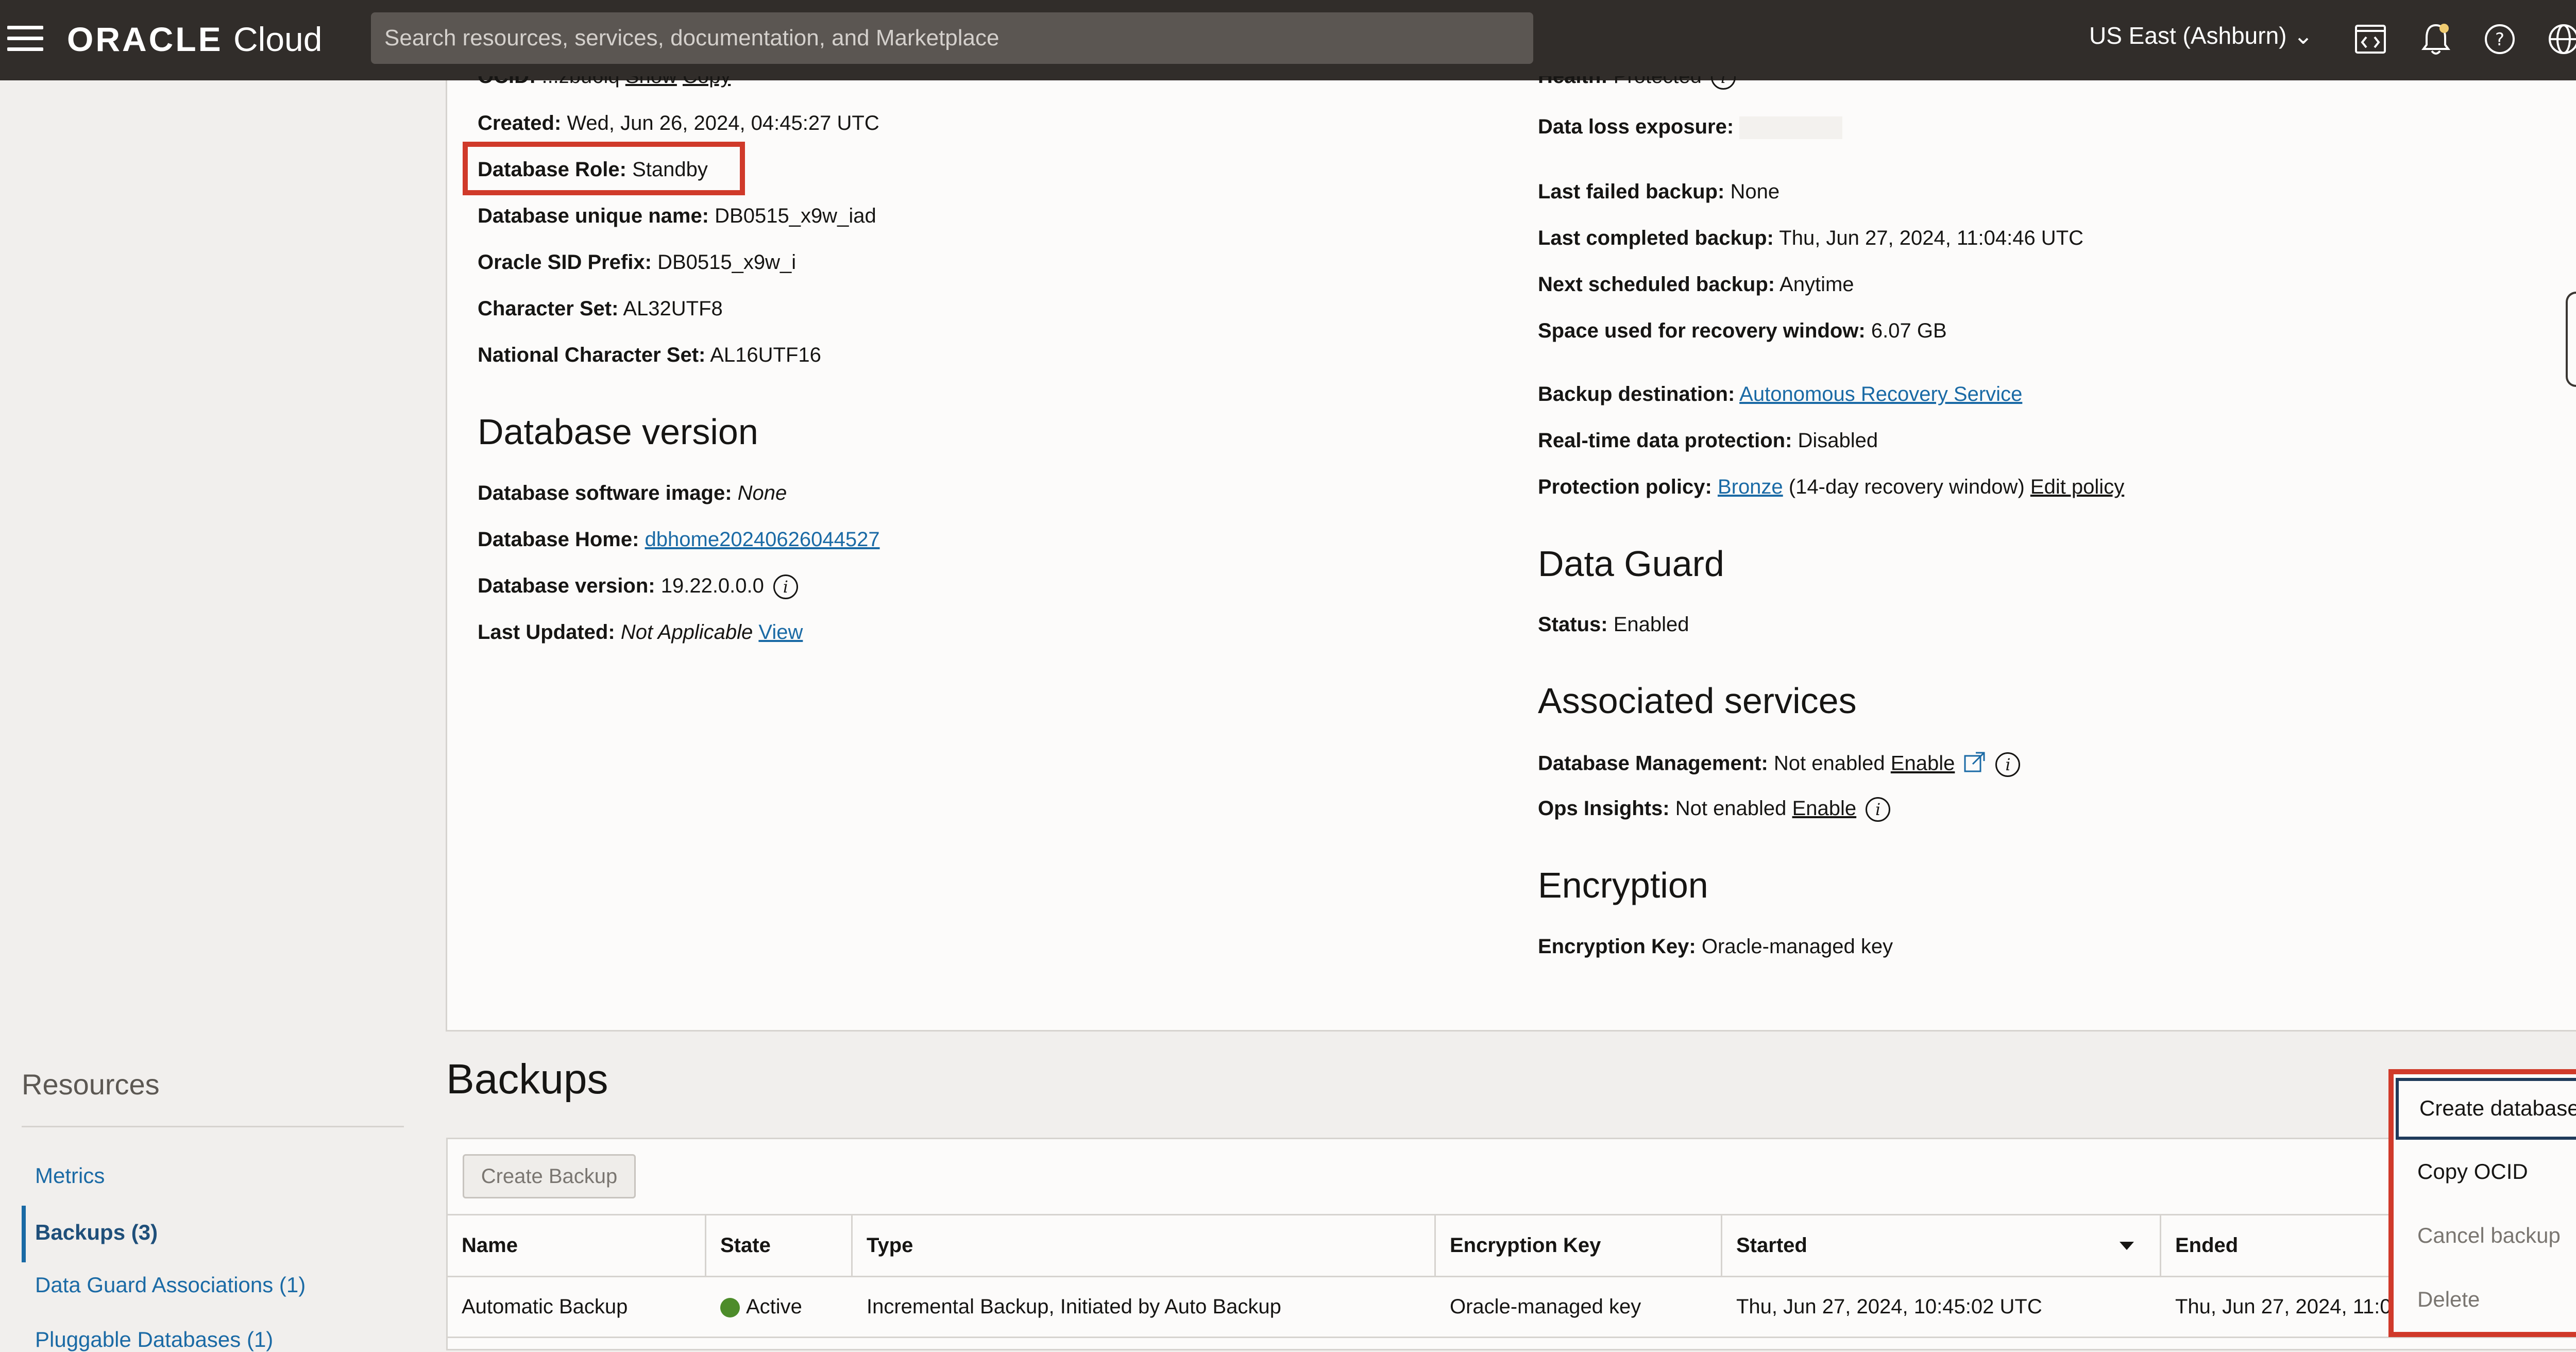  What do you see at coordinates (2283, 1306) in the screenshot?
I see `backup-ended-cell: Thu, Jun 27, 2024, 11:0` at bounding box center [2283, 1306].